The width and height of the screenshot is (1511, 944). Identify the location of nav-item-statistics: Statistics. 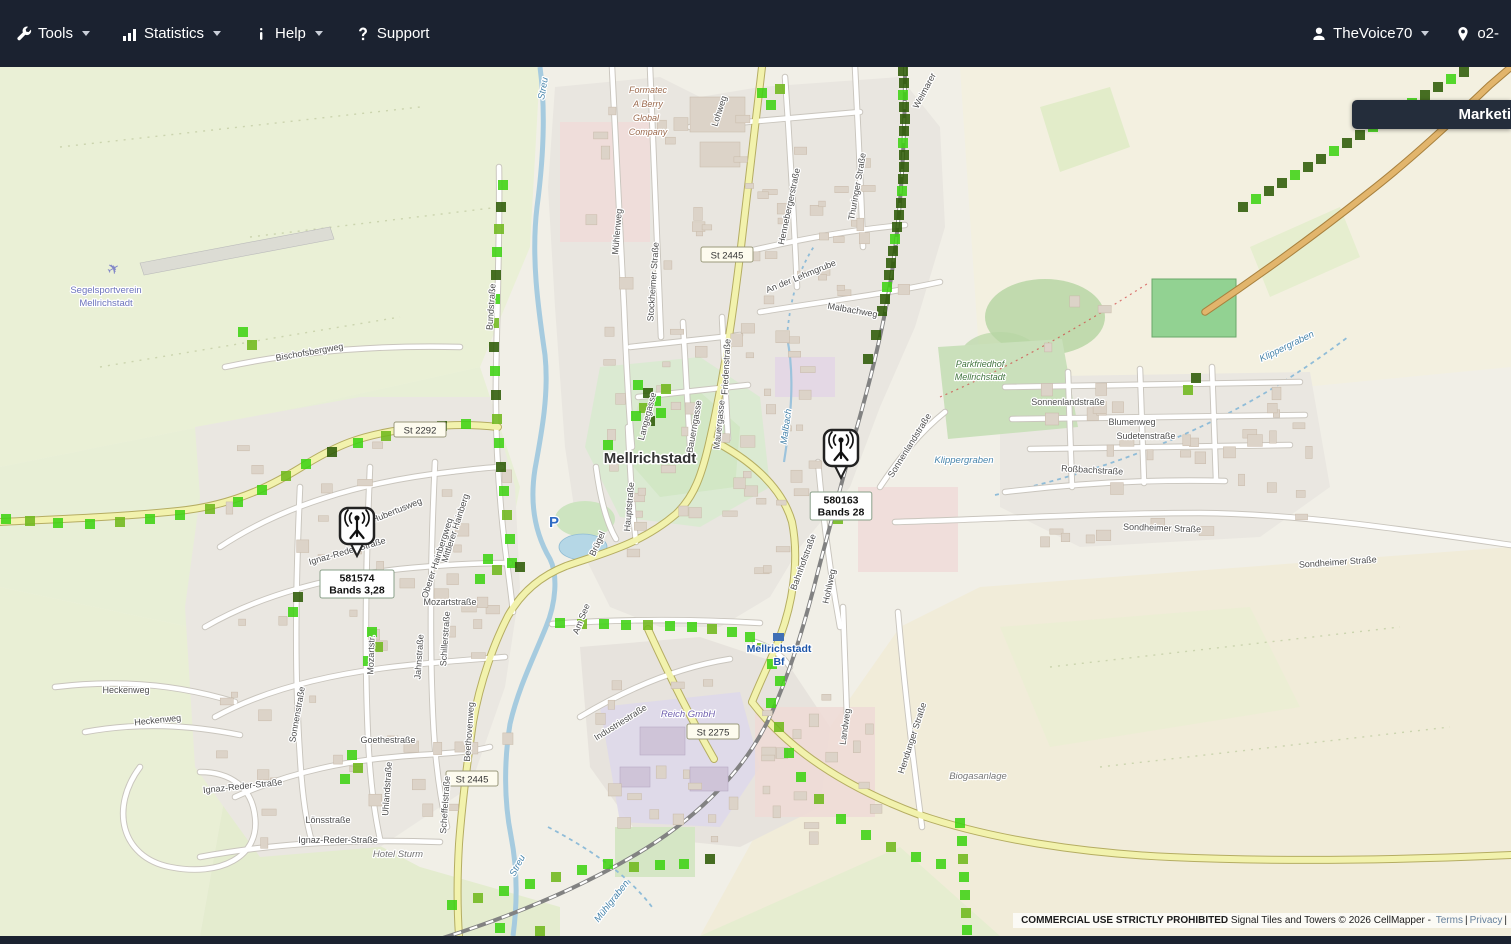
(172, 33).